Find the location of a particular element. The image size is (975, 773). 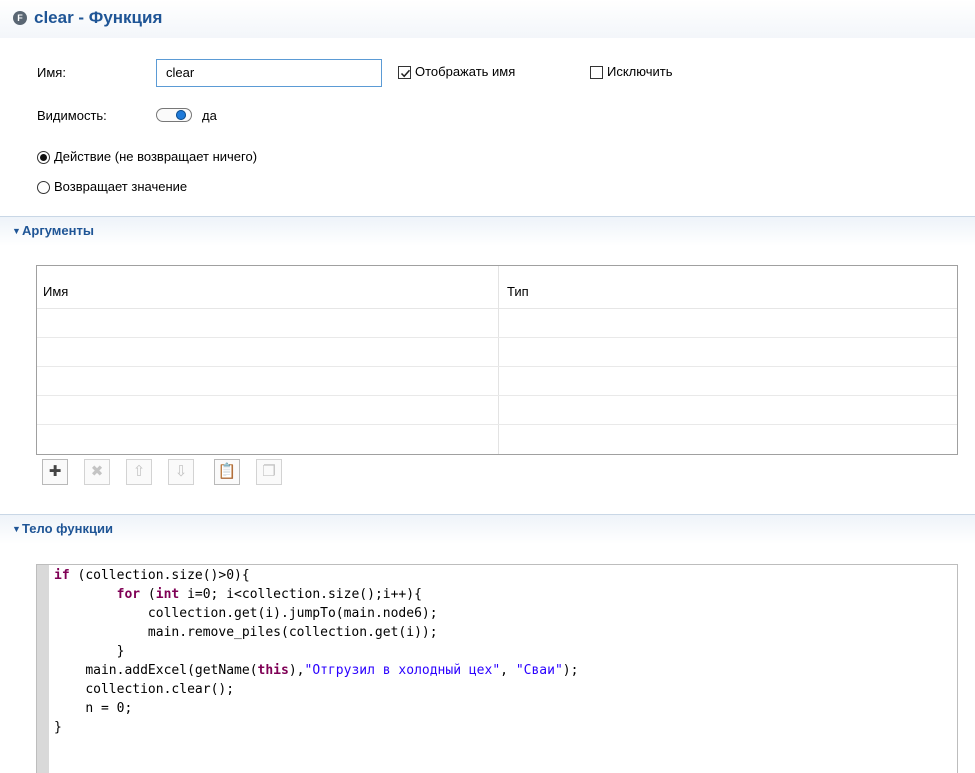

column-header-name: Имя is located at coordinates (55, 291).